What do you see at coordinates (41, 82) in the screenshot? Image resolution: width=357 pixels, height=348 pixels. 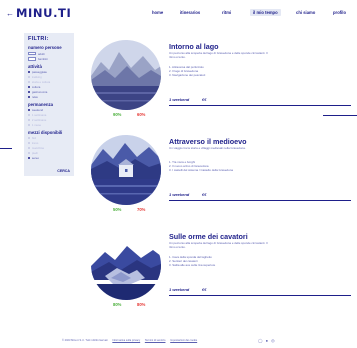 I see `filter-option-label: storia e cultura` at bounding box center [41, 82].